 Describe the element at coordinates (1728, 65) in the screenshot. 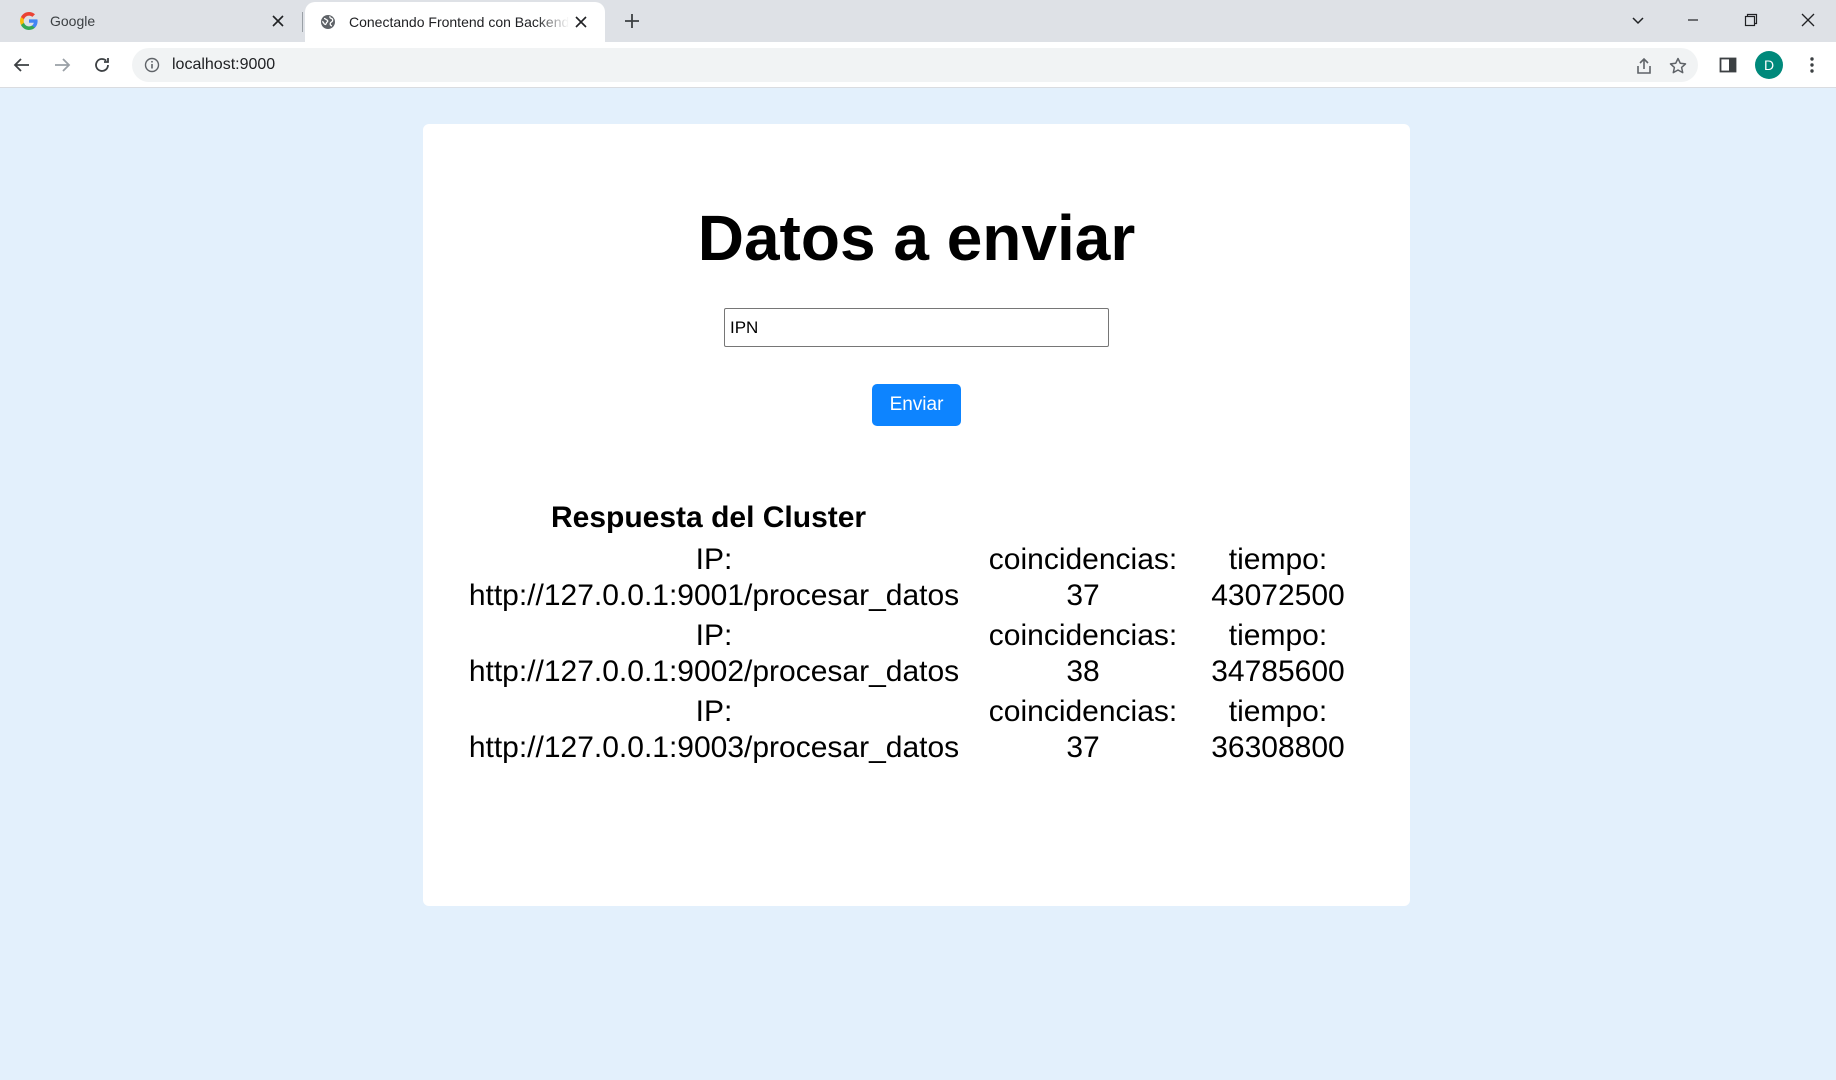

I see `side-panel-icon` at that location.